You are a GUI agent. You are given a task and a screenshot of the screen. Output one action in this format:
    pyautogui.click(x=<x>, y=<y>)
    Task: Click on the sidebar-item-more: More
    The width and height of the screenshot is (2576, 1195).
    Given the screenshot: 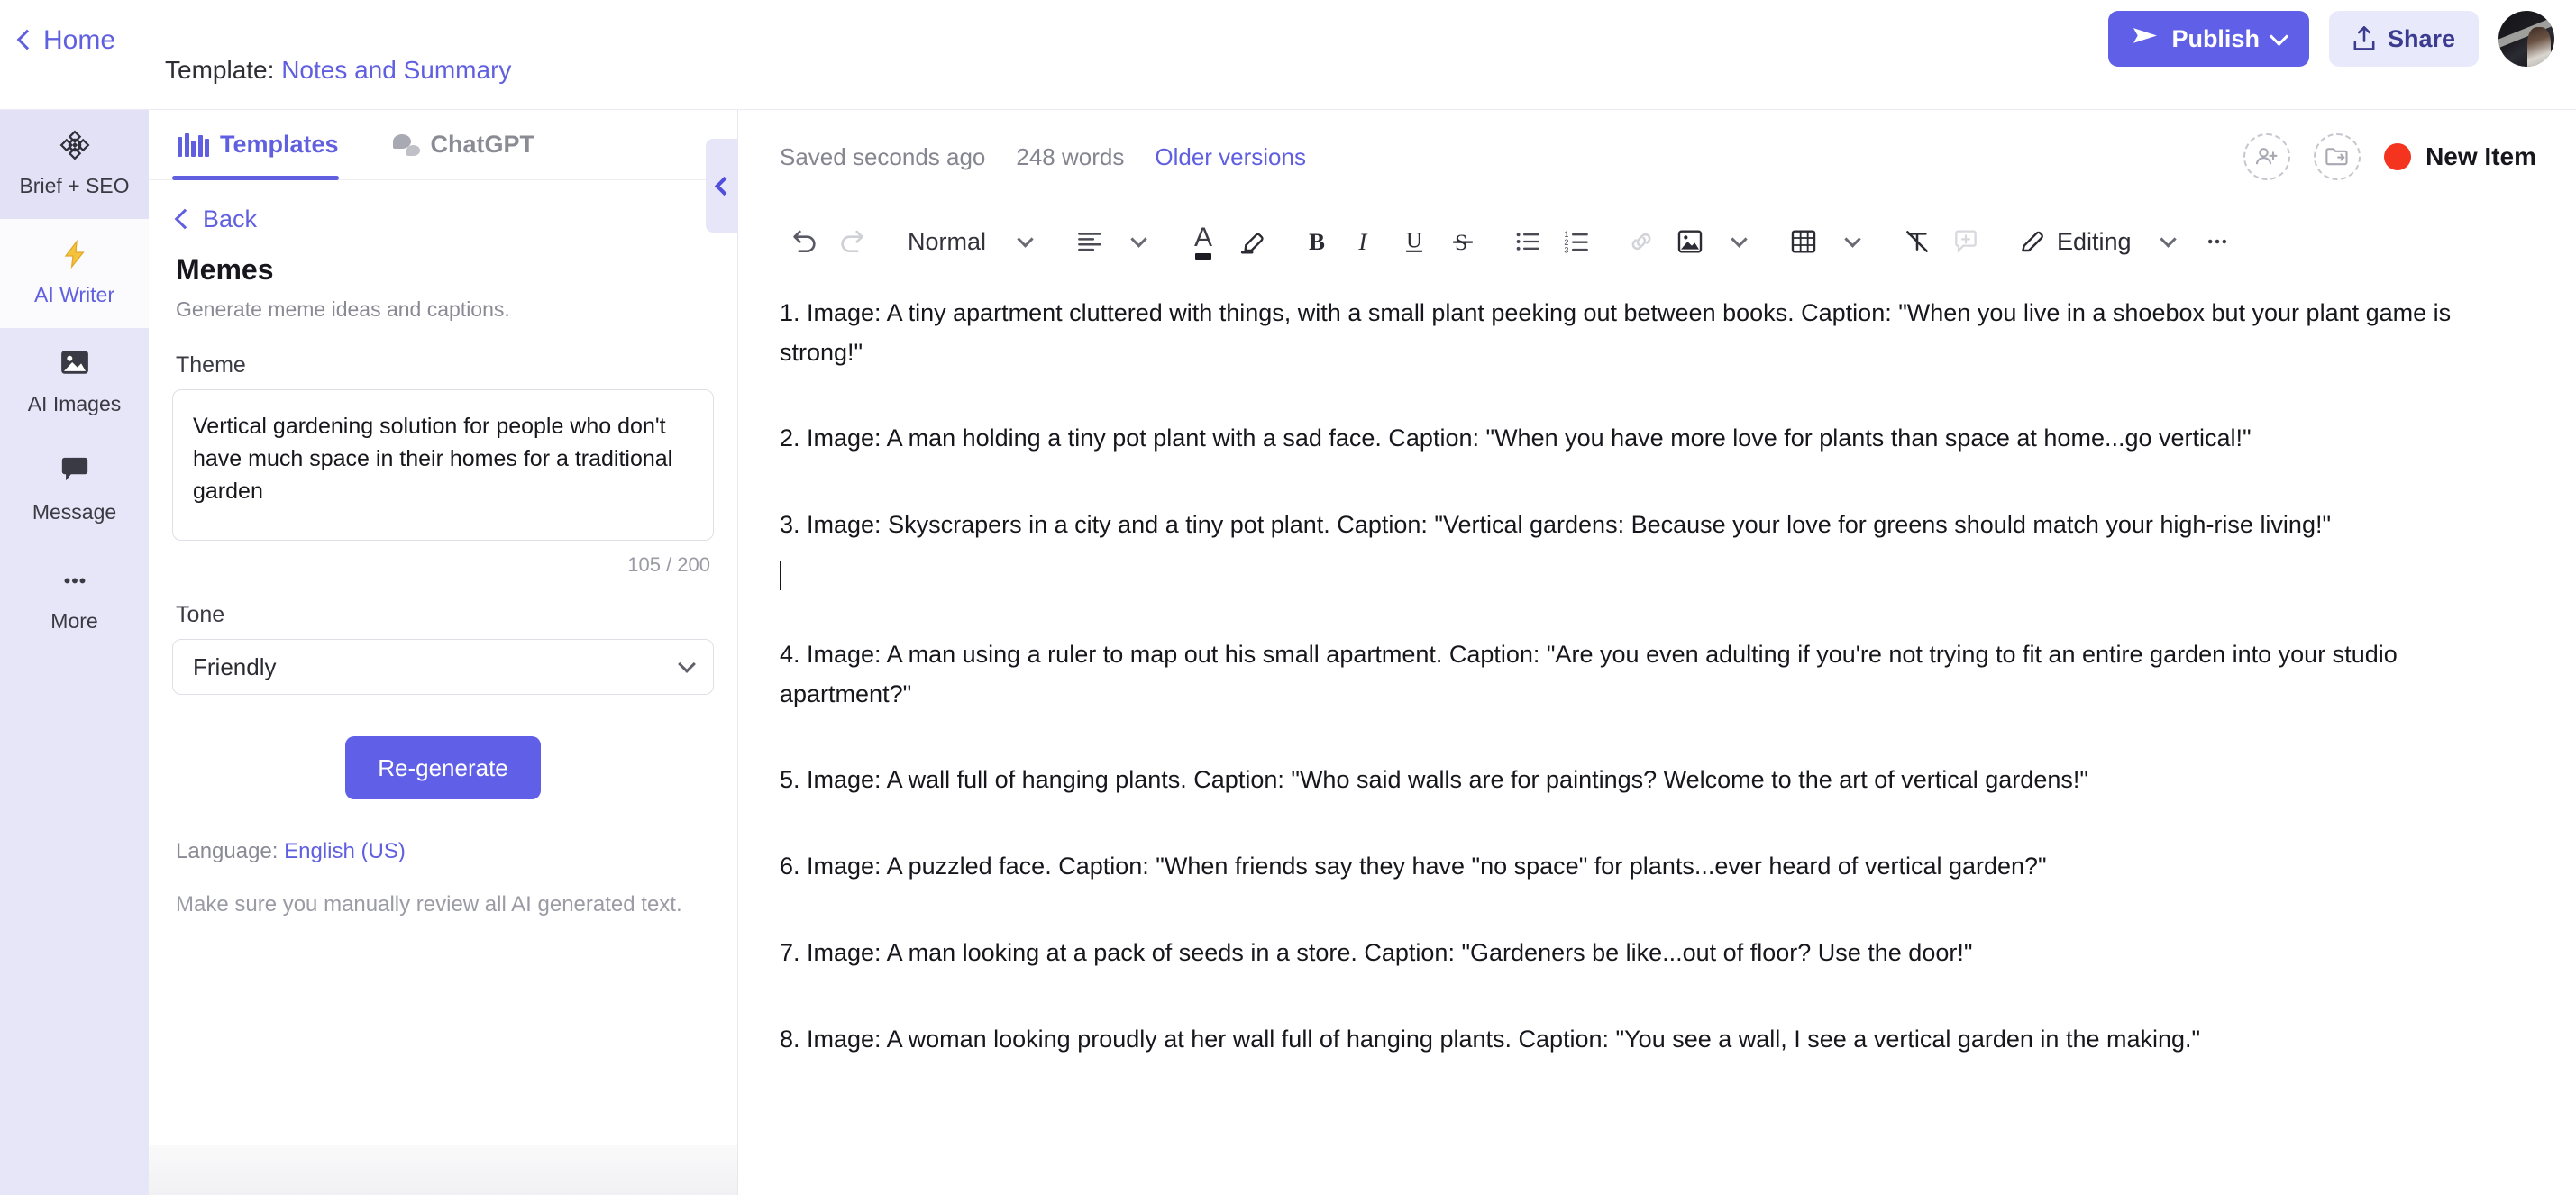 What is the action you would take?
    pyautogui.click(x=74, y=599)
    